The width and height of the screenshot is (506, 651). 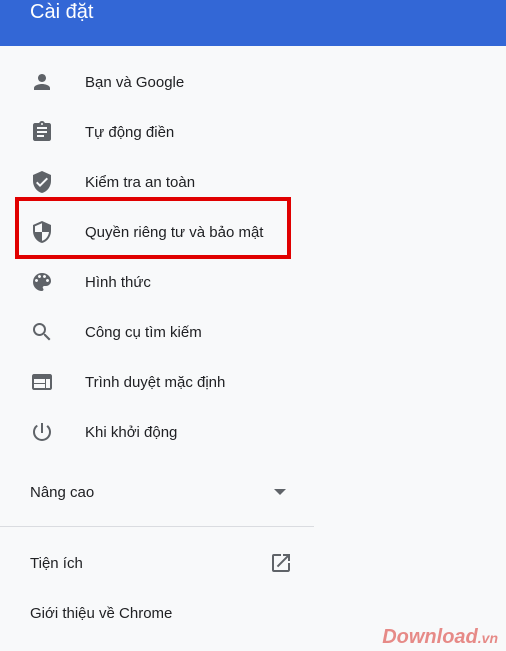 I want to click on browser-window-icon, so click(x=42, y=382).